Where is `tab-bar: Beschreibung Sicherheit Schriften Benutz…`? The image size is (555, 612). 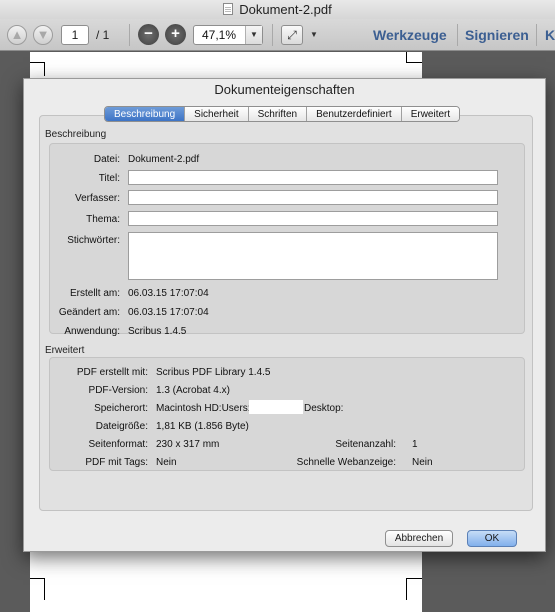 tab-bar: Beschreibung Sicherheit Schriften Benutz… is located at coordinates (282, 114).